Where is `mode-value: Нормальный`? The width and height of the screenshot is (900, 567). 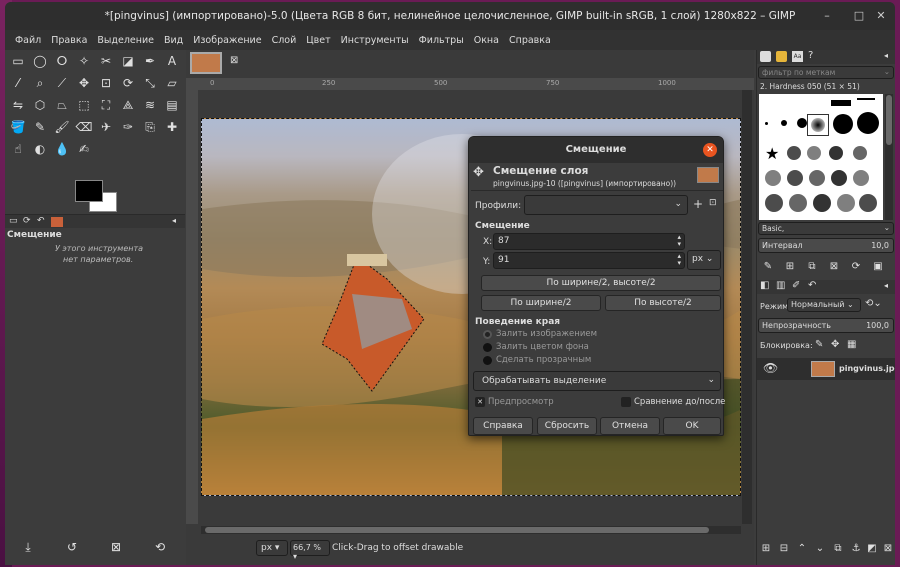
mode-value: Нормальный is located at coordinates (818, 304).